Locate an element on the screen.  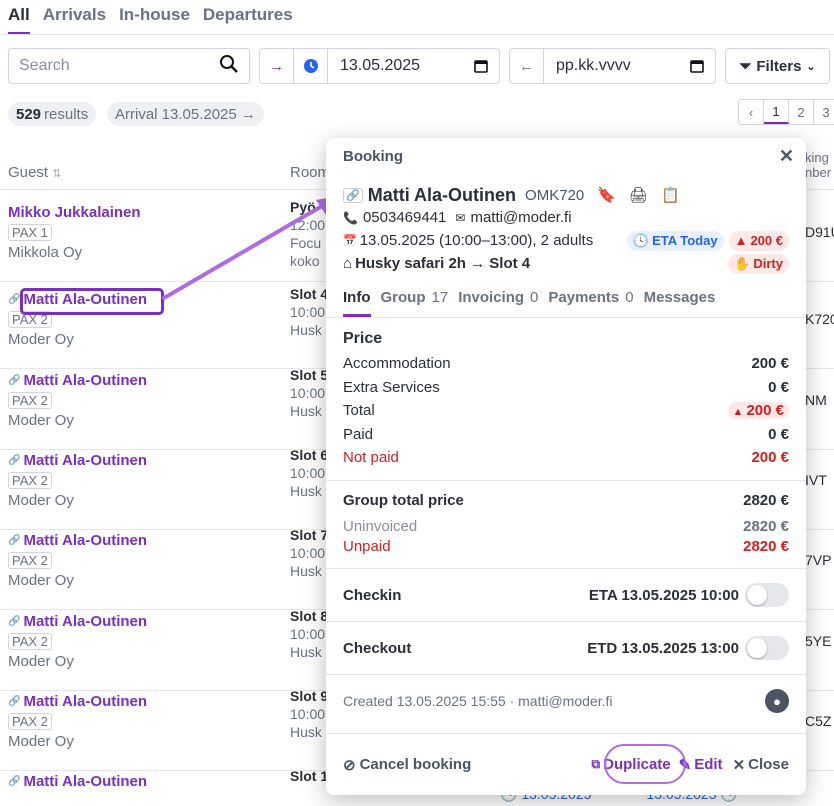
duplicate-button: ⧉ Duplicate is located at coordinates (638, 764).